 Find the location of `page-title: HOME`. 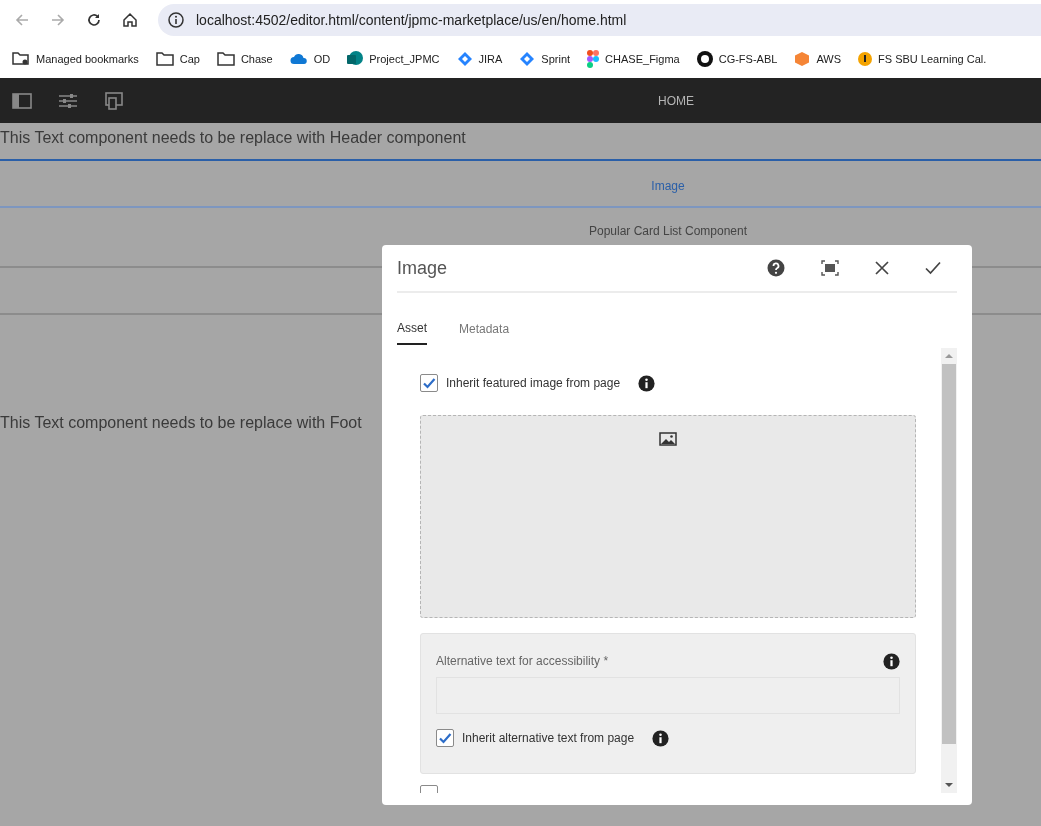

page-title: HOME is located at coordinates (676, 101).